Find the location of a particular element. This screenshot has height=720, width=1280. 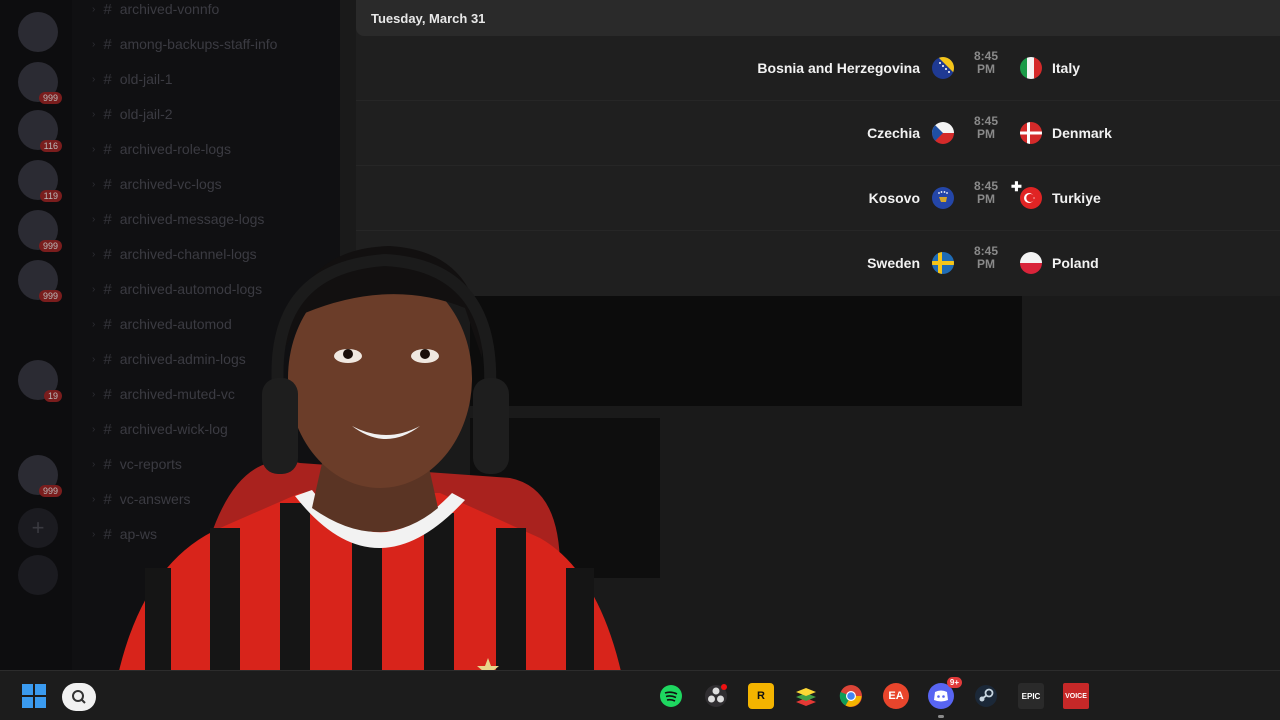

channel-name: archived-role-logs is located at coordinates (175, 149).